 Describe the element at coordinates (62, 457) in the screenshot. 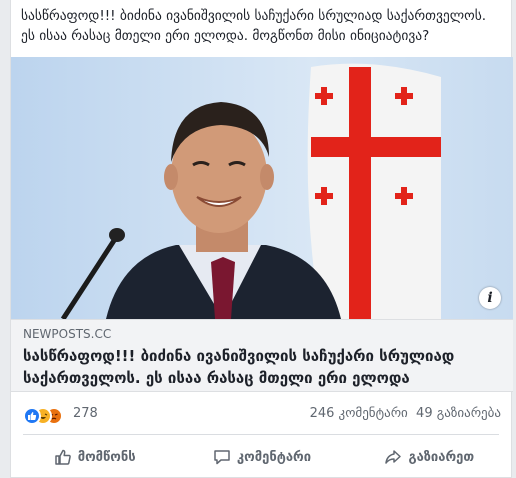

I see `thumbs-up-icon` at that location.